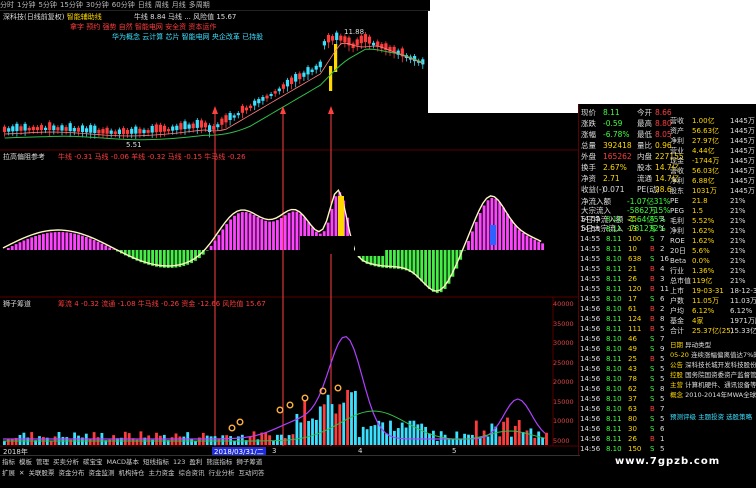 The image size is (756, 488). Describe the element at coordinates (21, 473) in the screenshot. I see `bottom-tab: ✕` at that location.